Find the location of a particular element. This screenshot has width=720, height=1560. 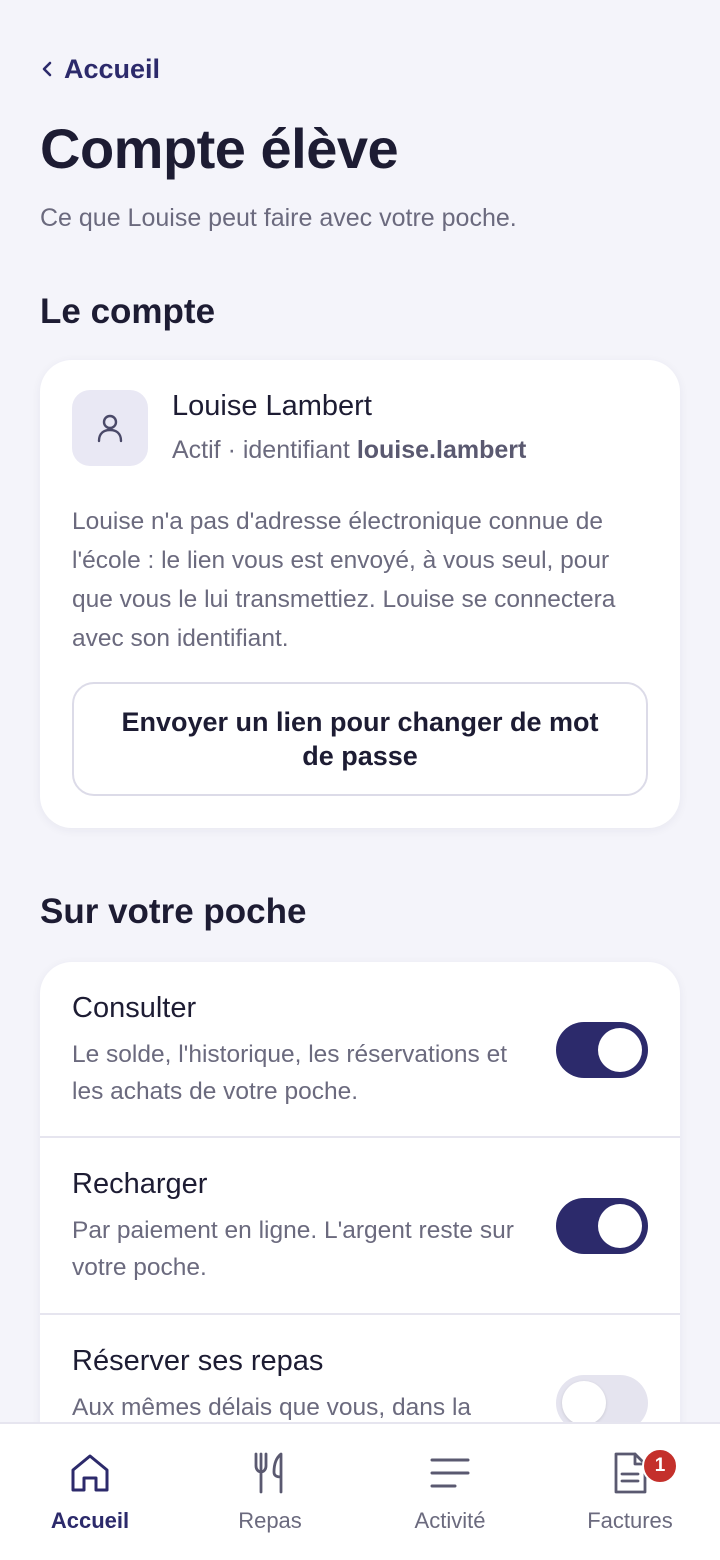

nav-item-repas: Repas is located at coordinates (270, 1492).